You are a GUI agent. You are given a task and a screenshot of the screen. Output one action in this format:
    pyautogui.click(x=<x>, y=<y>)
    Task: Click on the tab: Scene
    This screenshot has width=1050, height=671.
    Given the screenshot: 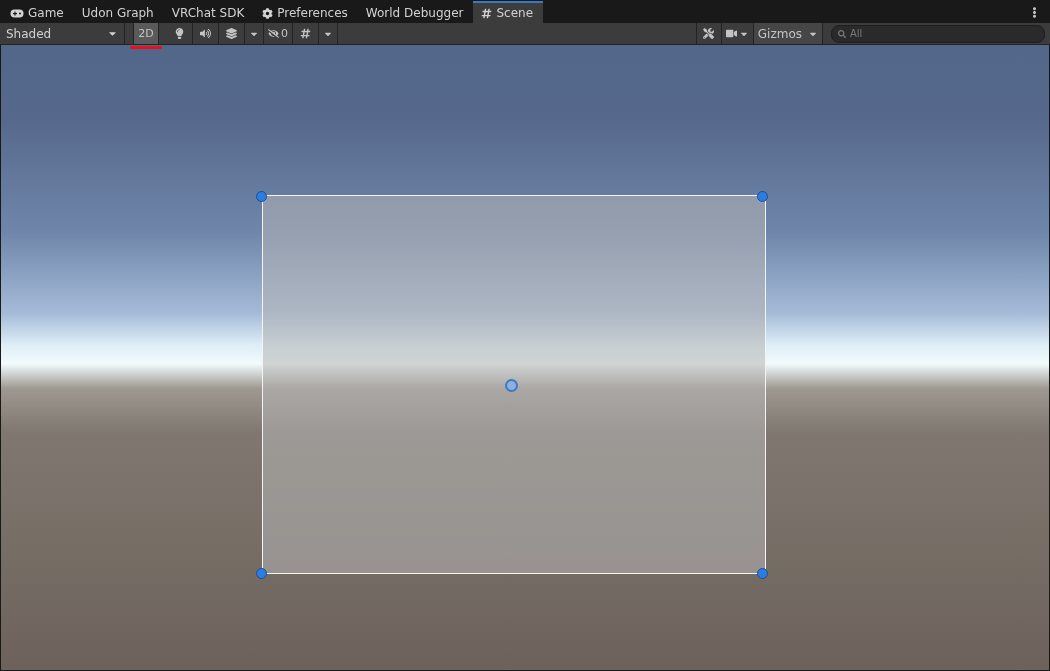 What is the action you would take?
    pyautogui.click(x=508, y=12)
    